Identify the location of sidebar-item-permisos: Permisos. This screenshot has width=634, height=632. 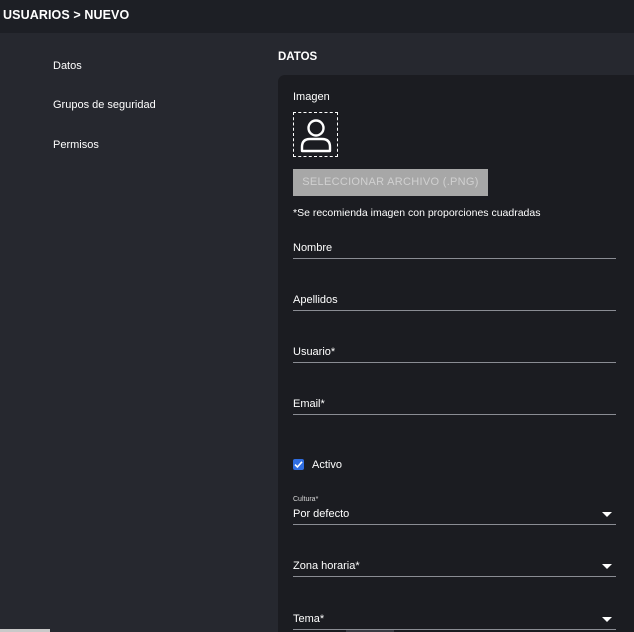
(76, 145).